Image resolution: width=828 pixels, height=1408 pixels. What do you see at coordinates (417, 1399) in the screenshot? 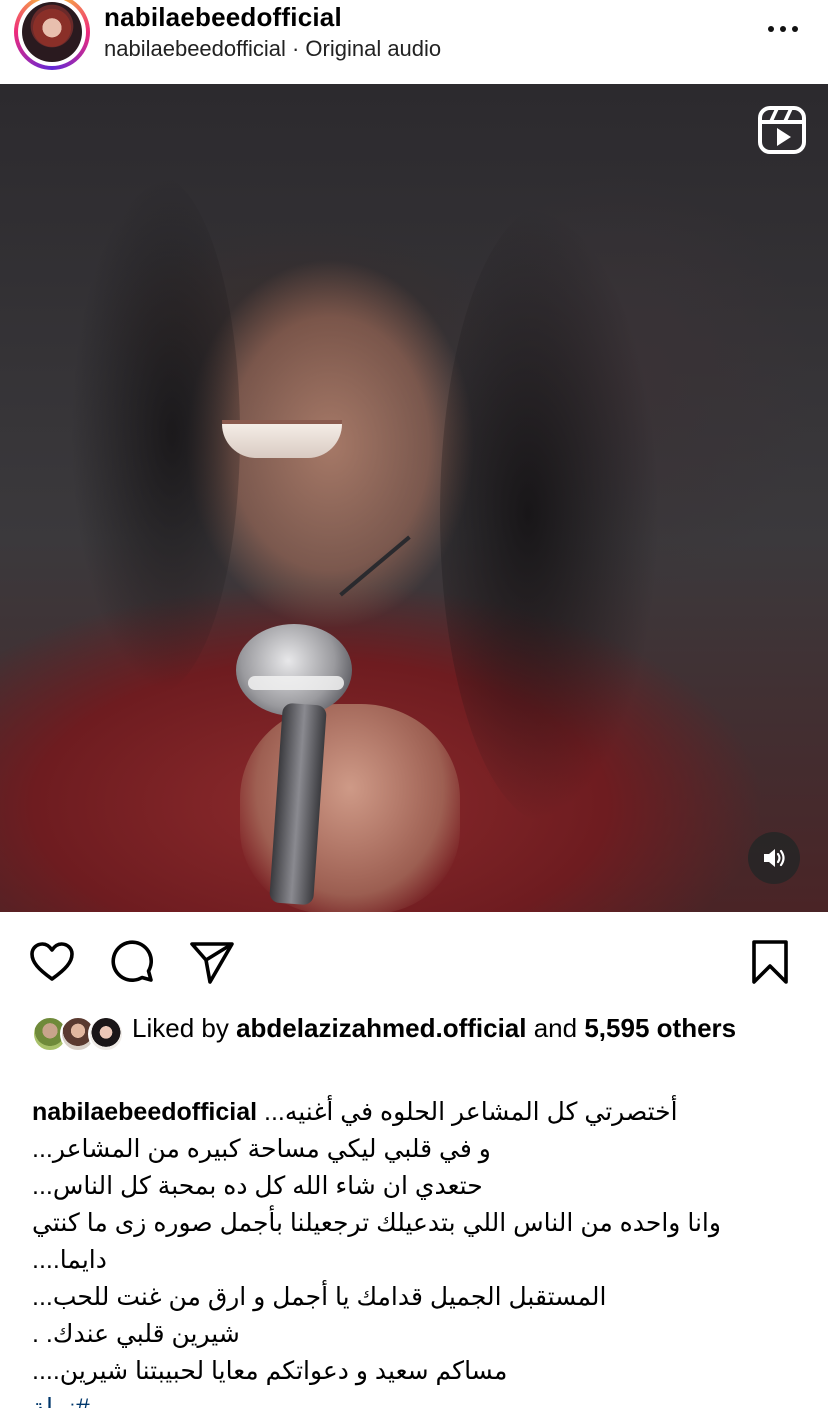
I see `caption-hashtag: #نبيلة` at bounding box center [417, 1399].